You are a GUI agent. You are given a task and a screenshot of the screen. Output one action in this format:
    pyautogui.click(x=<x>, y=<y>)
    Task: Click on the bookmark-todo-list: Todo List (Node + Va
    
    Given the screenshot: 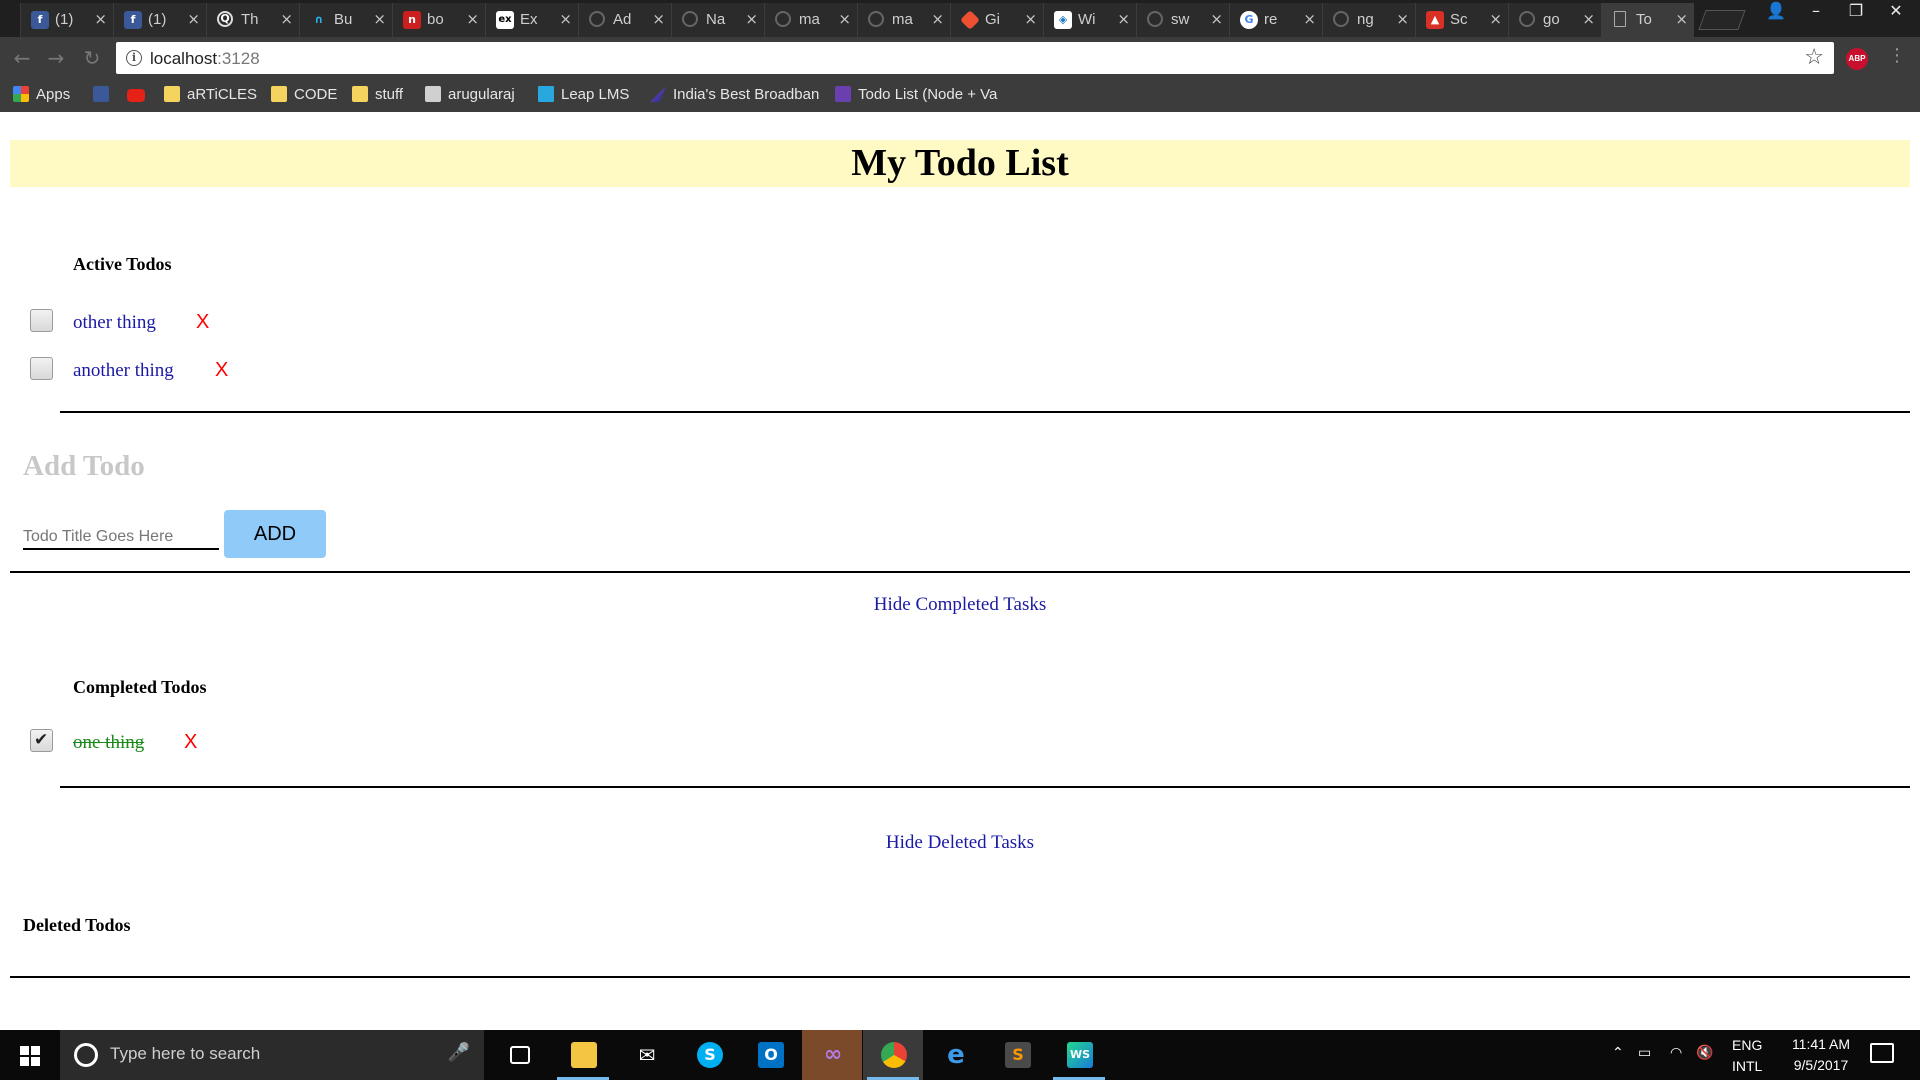 What is the action you would take?
    pyautogui.click(x=916, y=96)
    